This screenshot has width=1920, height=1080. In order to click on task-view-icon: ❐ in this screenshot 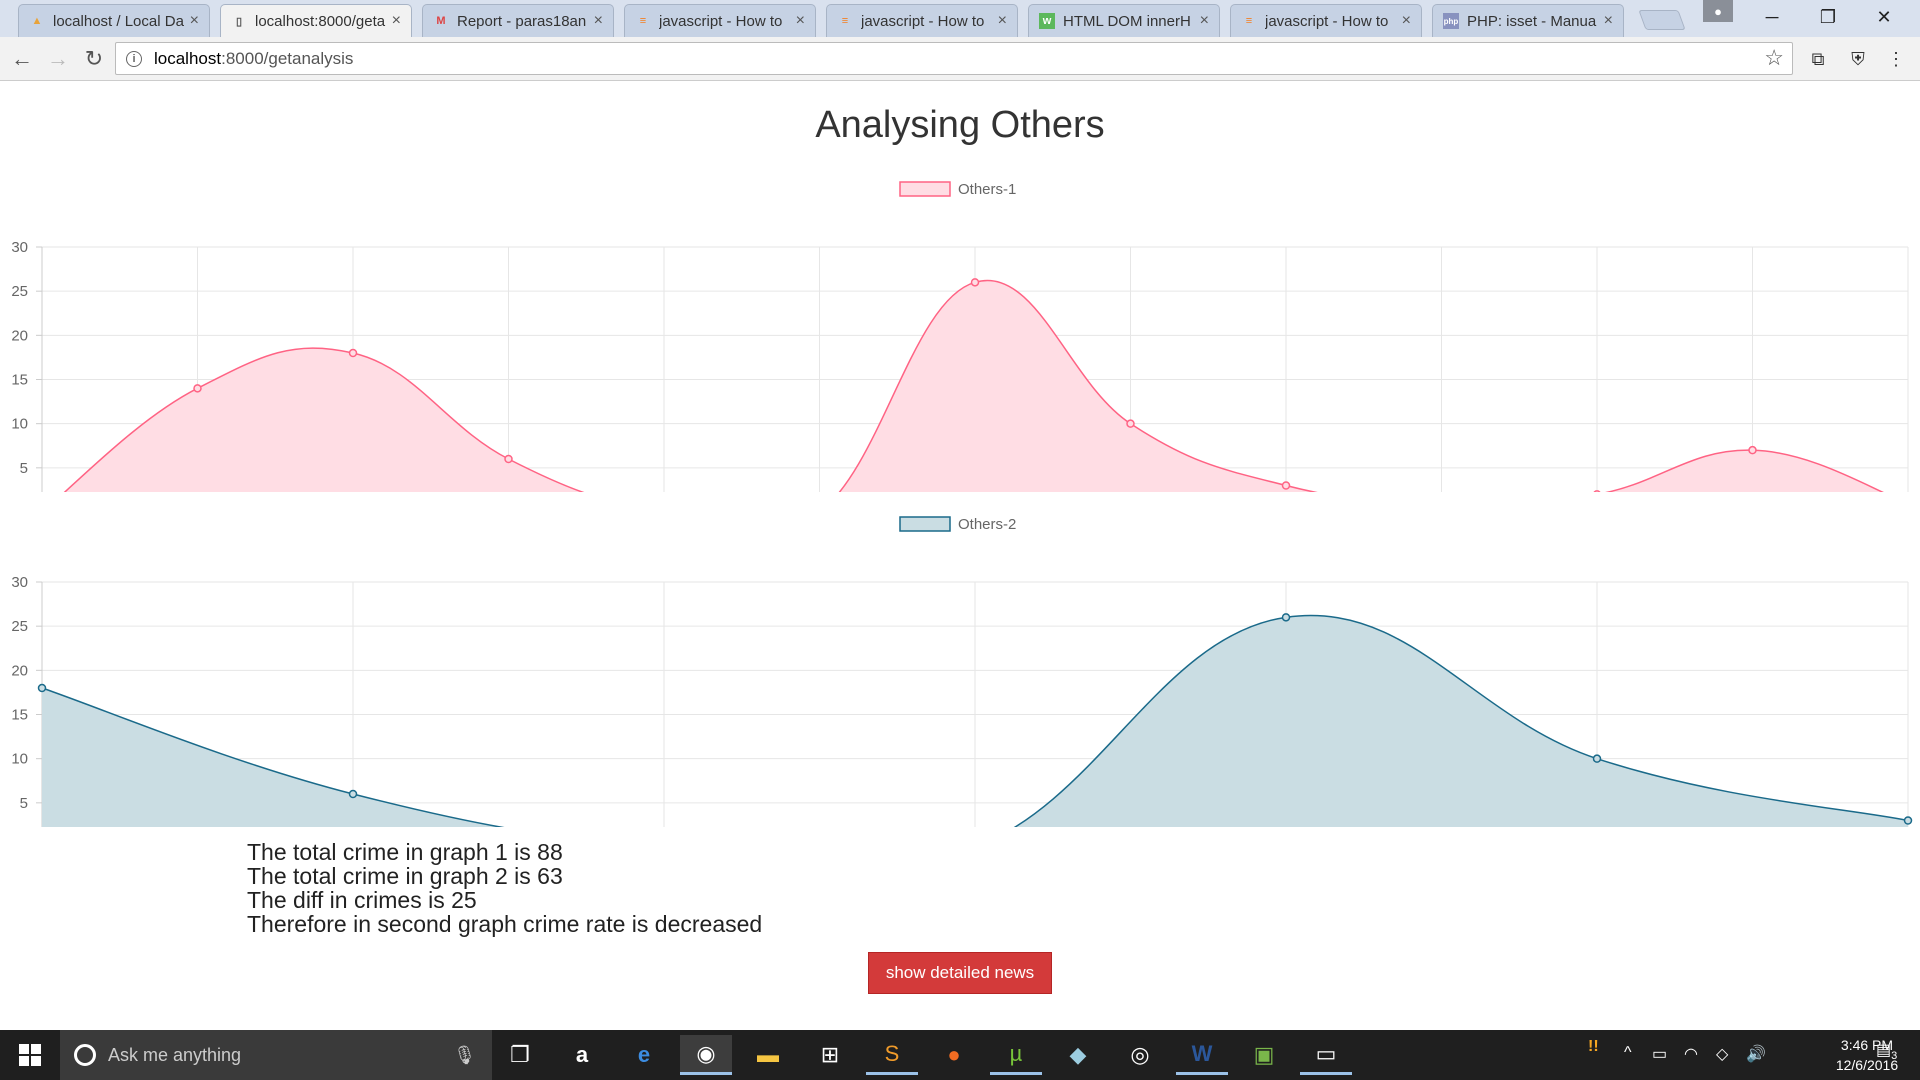, I will do `click(520, 1055)`.